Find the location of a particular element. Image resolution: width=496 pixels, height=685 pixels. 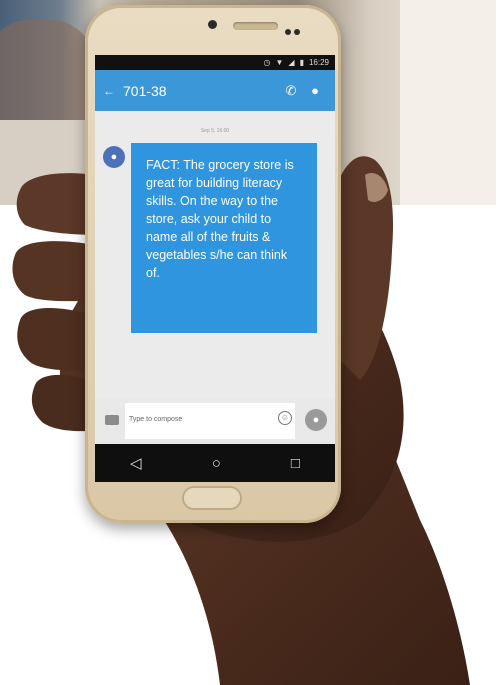

person-icon: ● is located at coordinates (315, 90).